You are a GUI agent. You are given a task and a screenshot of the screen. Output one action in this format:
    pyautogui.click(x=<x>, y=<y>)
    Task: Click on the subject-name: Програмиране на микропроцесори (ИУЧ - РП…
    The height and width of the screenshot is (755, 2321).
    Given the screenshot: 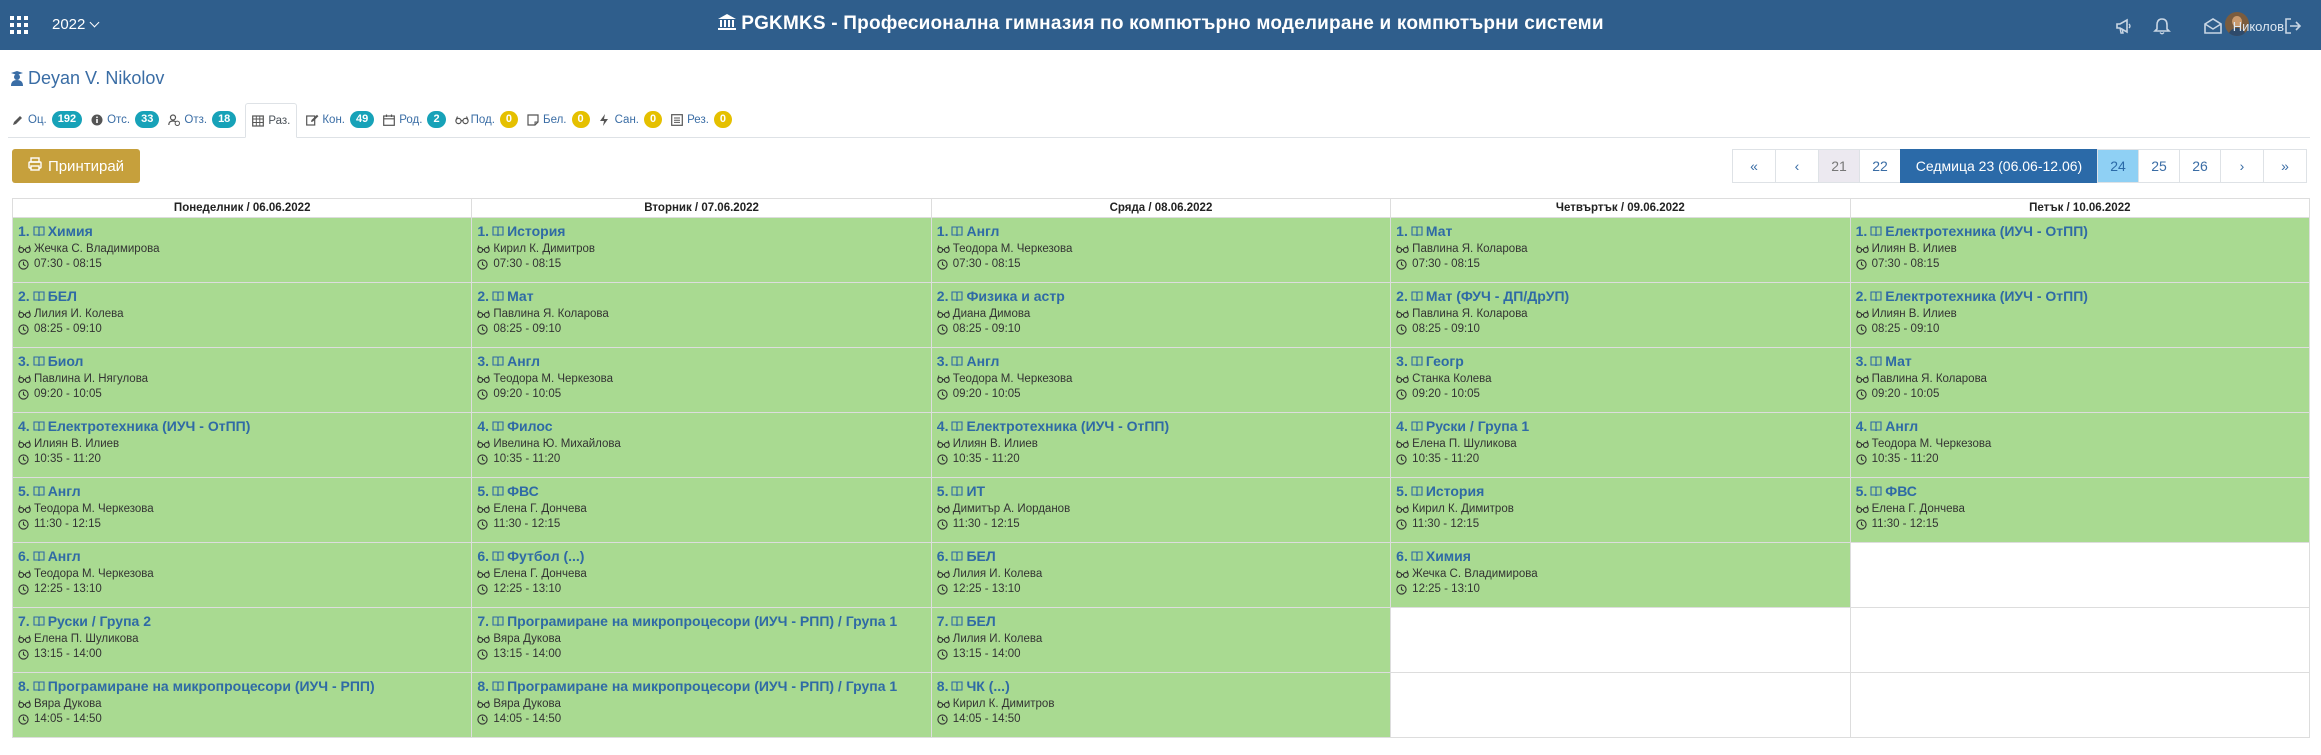 What is the action you would take?
    pyautogui.click(x=211, y=686)
    